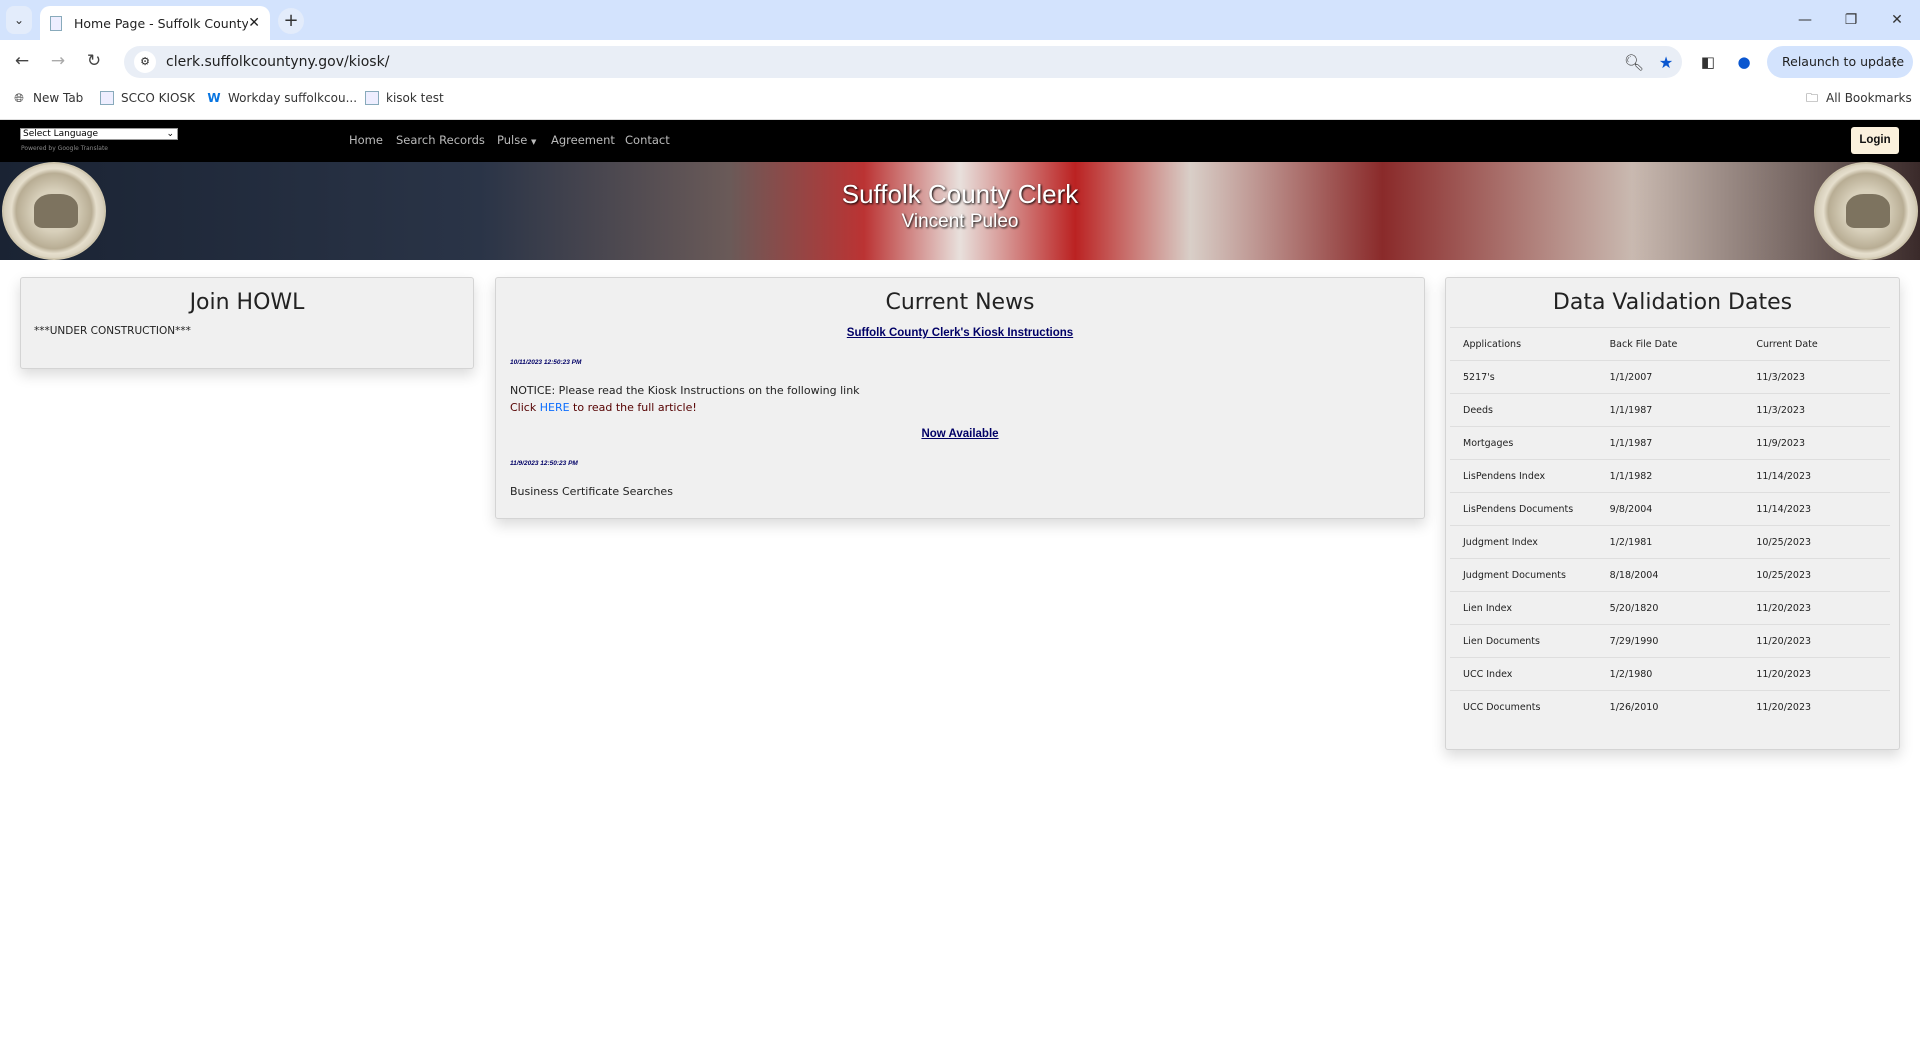 This screenshot has height=1040, width=1920. Describe the element at coordinates (58, 98) in the screenshot. I see `bookmark-label: New Tab` at that location.